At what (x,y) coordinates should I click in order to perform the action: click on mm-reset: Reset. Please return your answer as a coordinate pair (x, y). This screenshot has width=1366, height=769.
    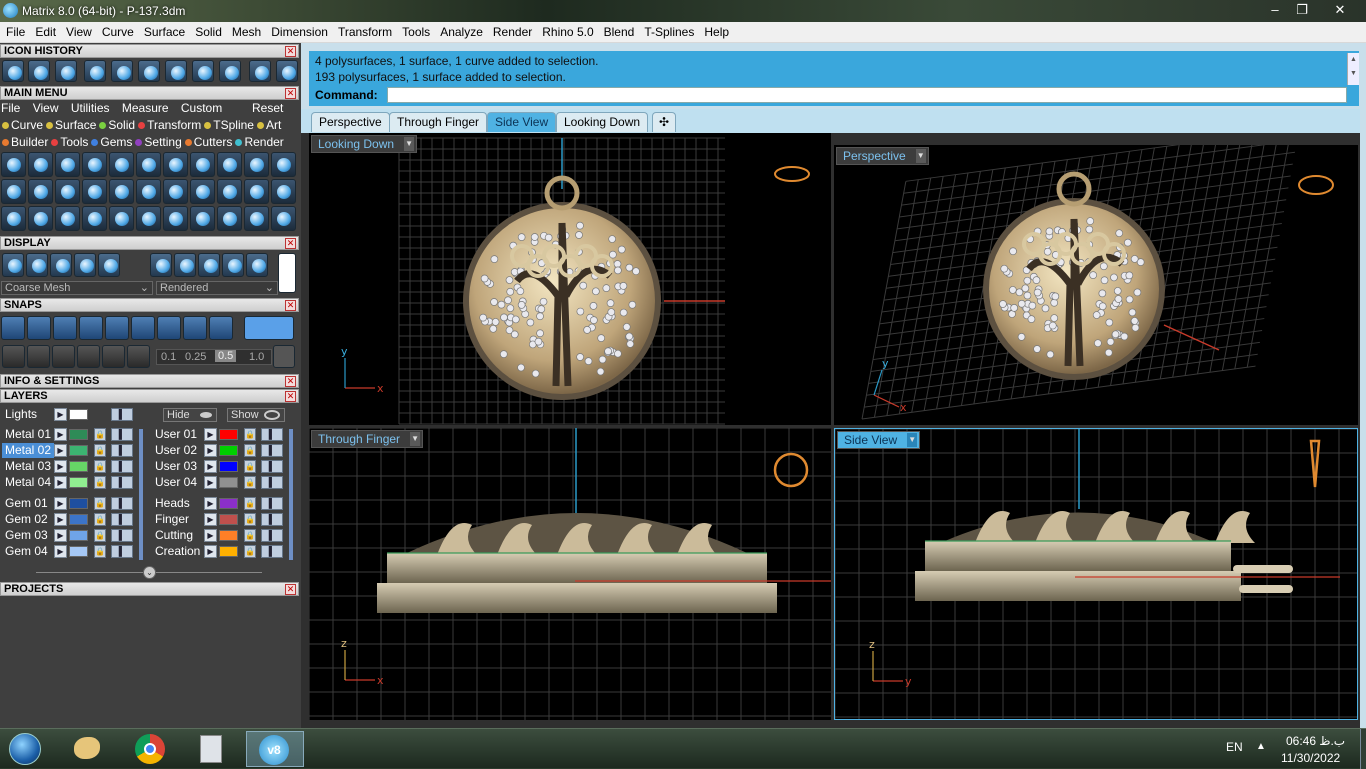
    Looking at the image, I should click on (267, 108).